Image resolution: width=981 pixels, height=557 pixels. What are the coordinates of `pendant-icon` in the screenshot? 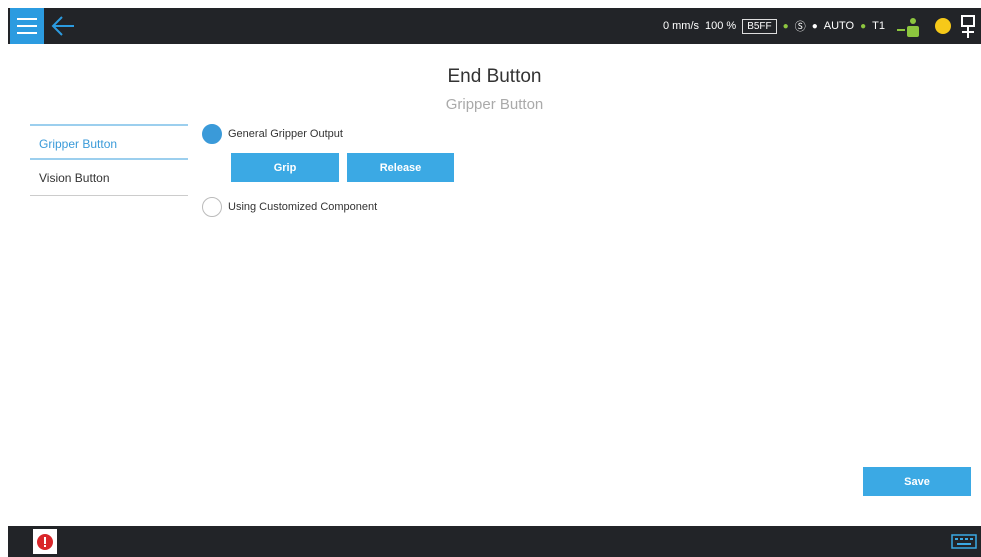 It's located at (968, 27).